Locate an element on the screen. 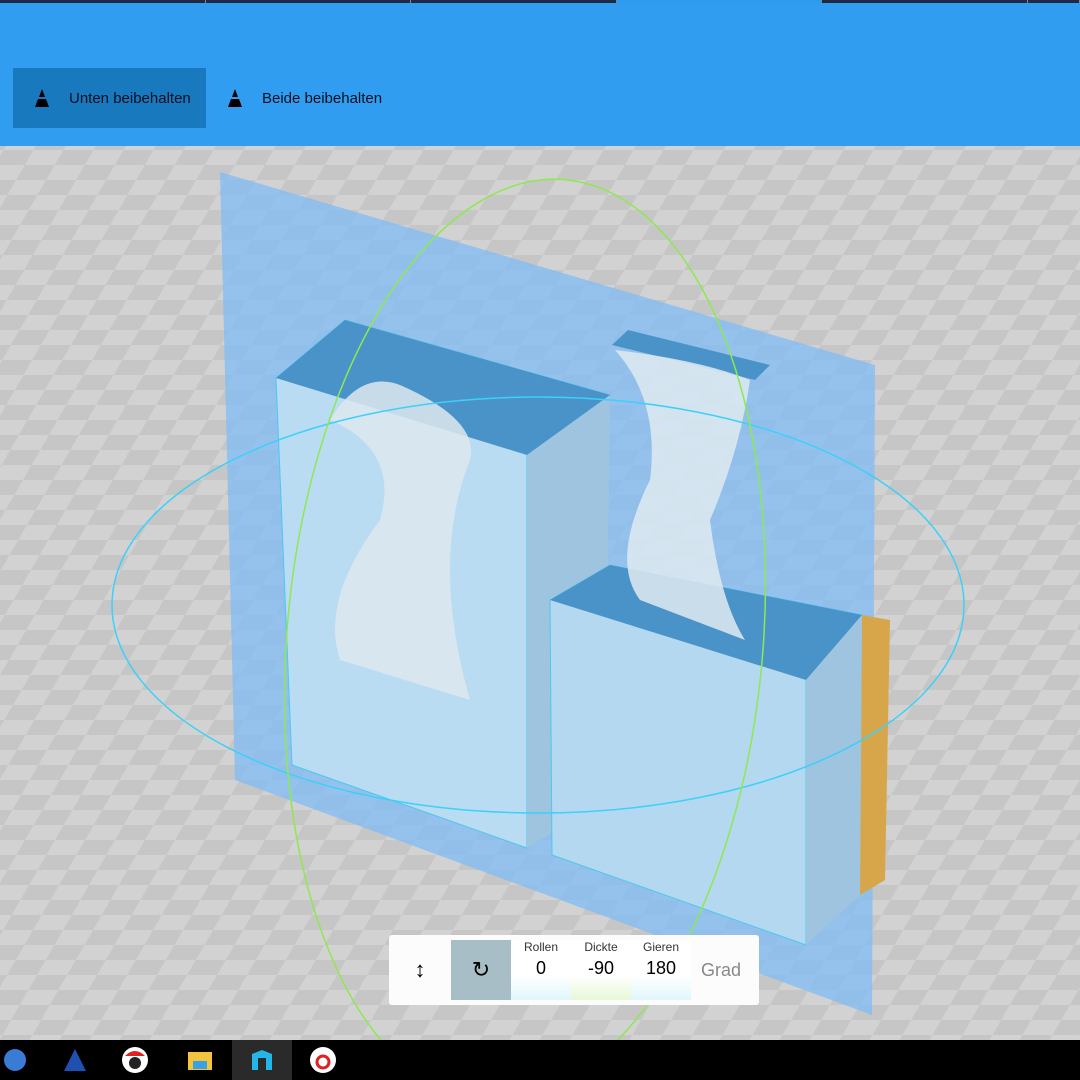 This screenshot has width=1080, height=1080. keep-both-icon is located at coordinates (235, 98).